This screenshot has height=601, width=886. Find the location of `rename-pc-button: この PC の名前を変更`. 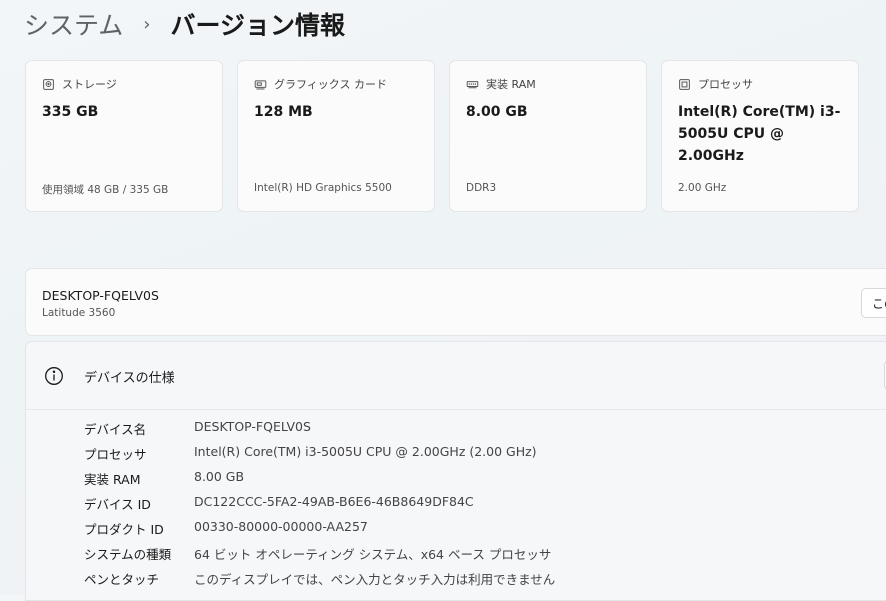

rename-pc-button: この PC の名前を変更 is located at coordinates (873, 303).